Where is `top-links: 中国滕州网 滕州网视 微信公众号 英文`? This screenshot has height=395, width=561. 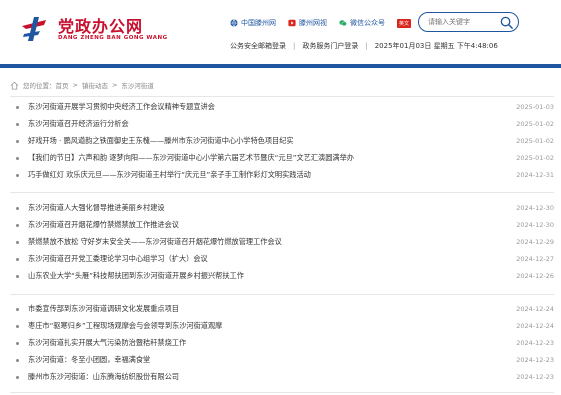
top-links: 中国滕州网 滕州网视 微信公众号 英文 is located at coordinates (324, 23).